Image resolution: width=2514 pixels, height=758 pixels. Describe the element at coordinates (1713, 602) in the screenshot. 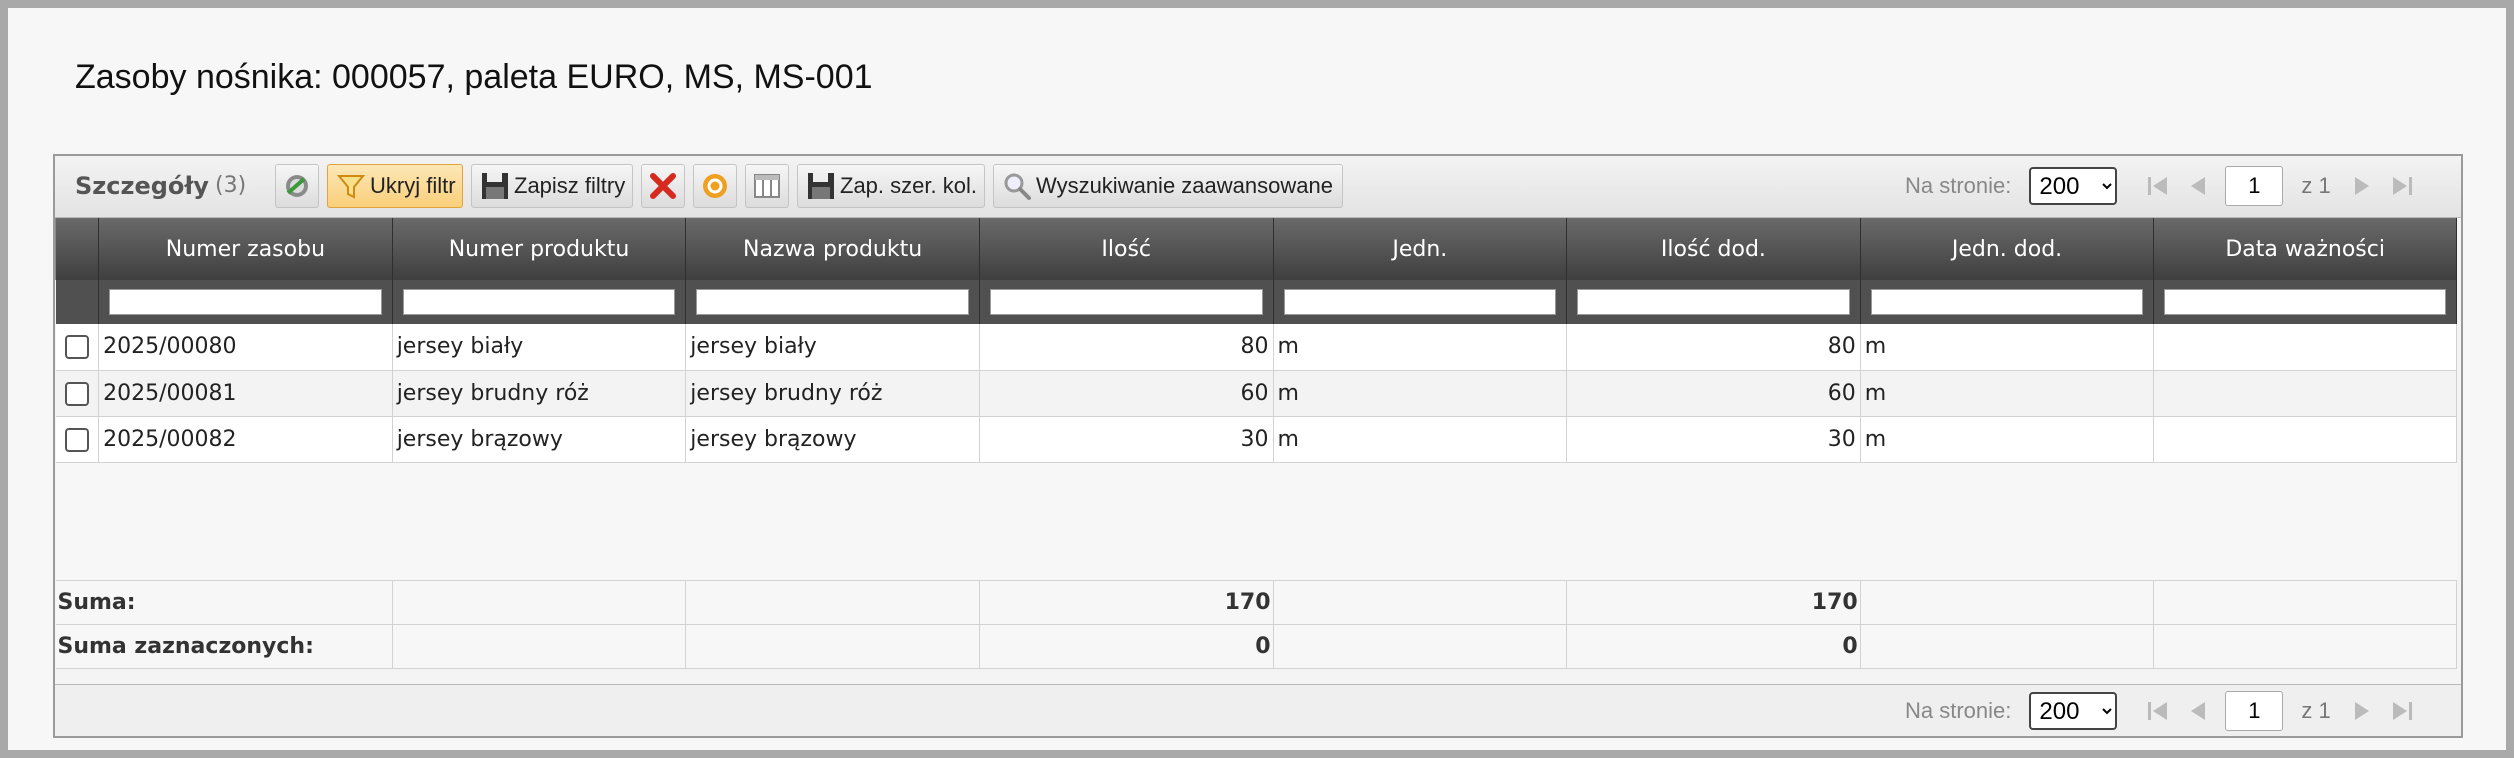

I see `sum-ilosc-dod: 170` at that location.